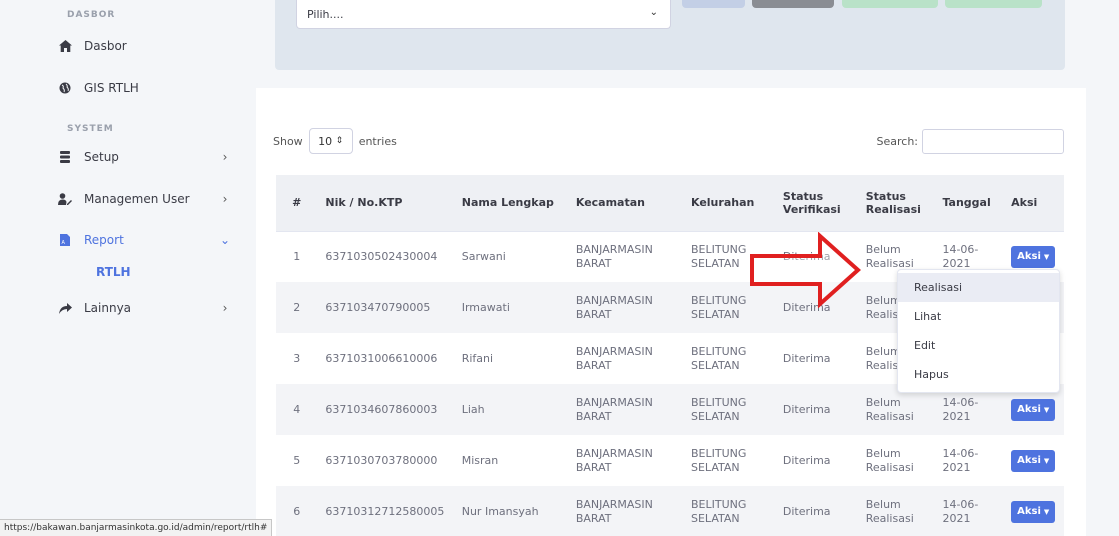  What do you see at coordinates (137, 199) in the screenshot?
I see `sidebar-item-label: Managemen User` at bounding box center [137, 199].